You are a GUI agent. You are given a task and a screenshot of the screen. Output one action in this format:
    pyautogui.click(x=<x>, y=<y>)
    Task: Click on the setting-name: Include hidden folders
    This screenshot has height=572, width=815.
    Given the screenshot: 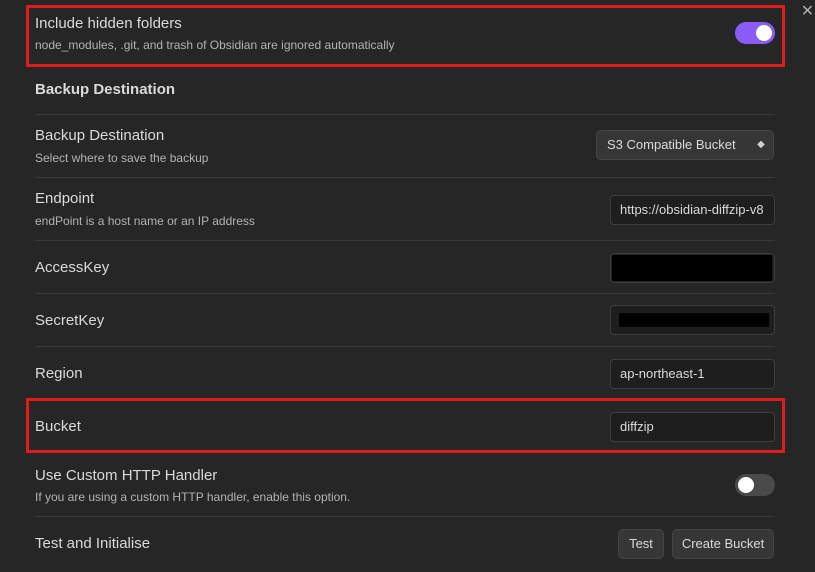 What is the action you would take?
    pyautogui.click(x=108, y=23)
    